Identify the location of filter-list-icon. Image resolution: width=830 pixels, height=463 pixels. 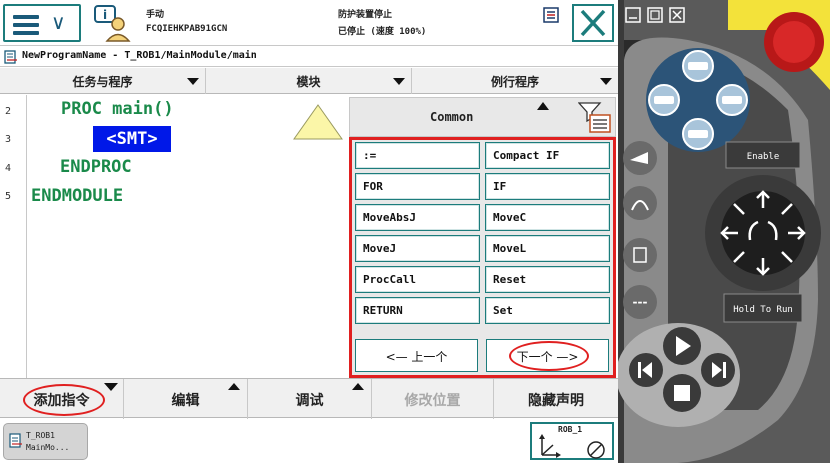
(595, 118).